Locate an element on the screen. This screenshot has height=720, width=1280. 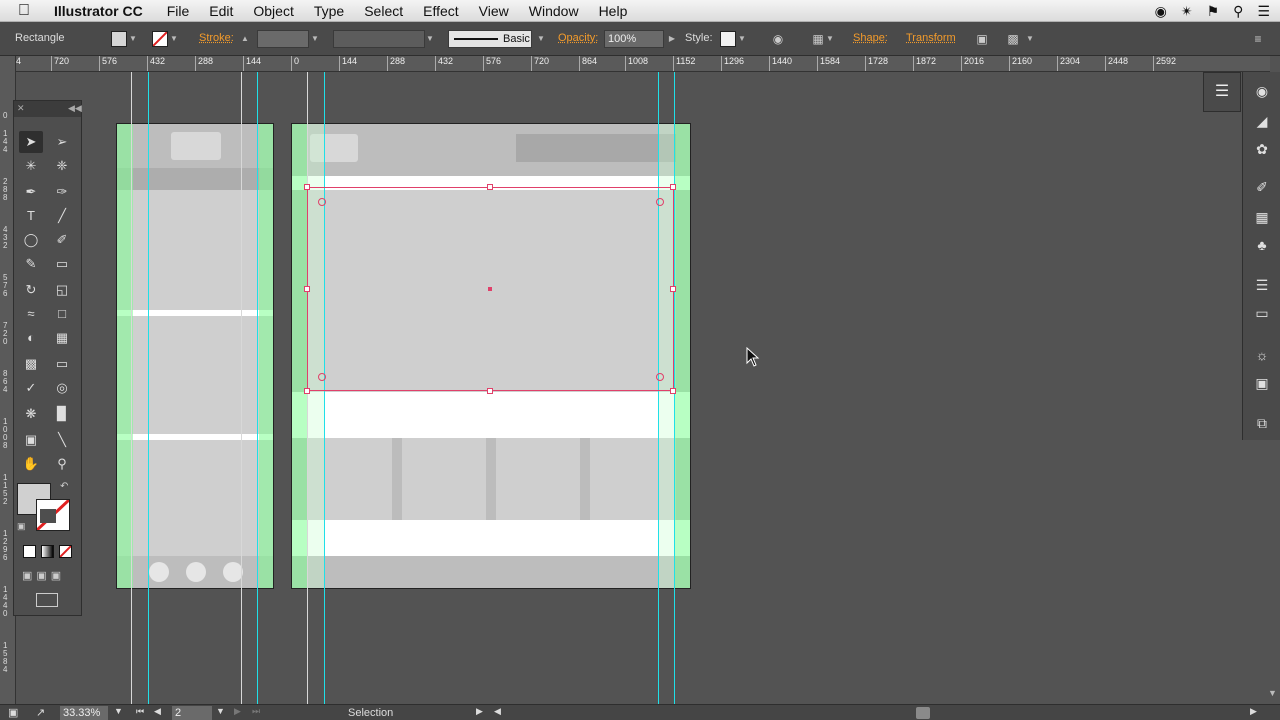
menu-object: Object is located at coordinates (273, 11).